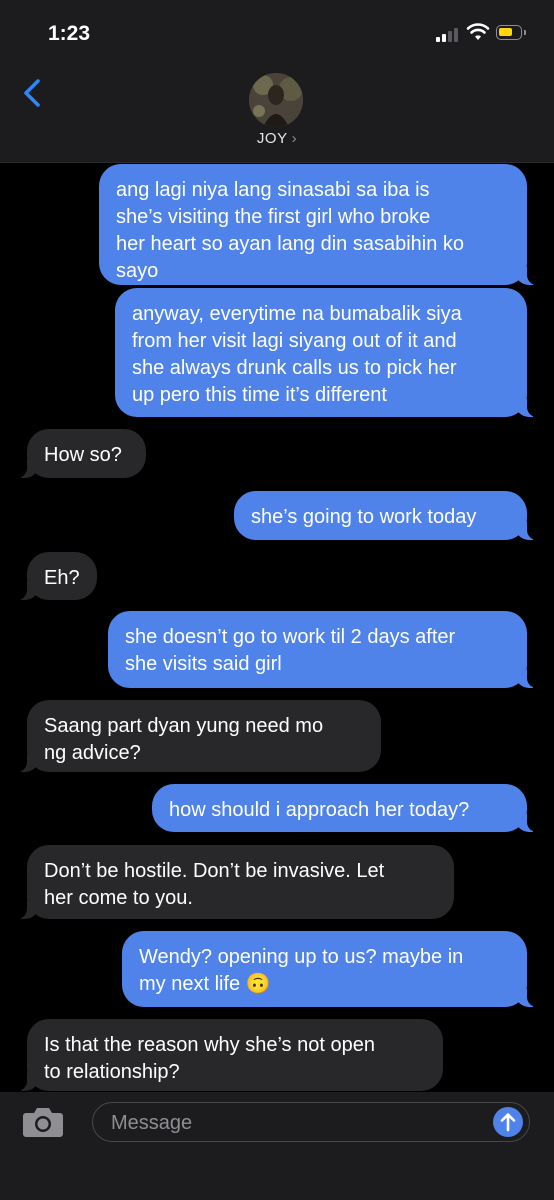 Image resolution: width=554 pixels, height=1200 pixels. Describe the element at coordinates (272, 138) in the screenshot. I see `contact-name: JOY` at that location.